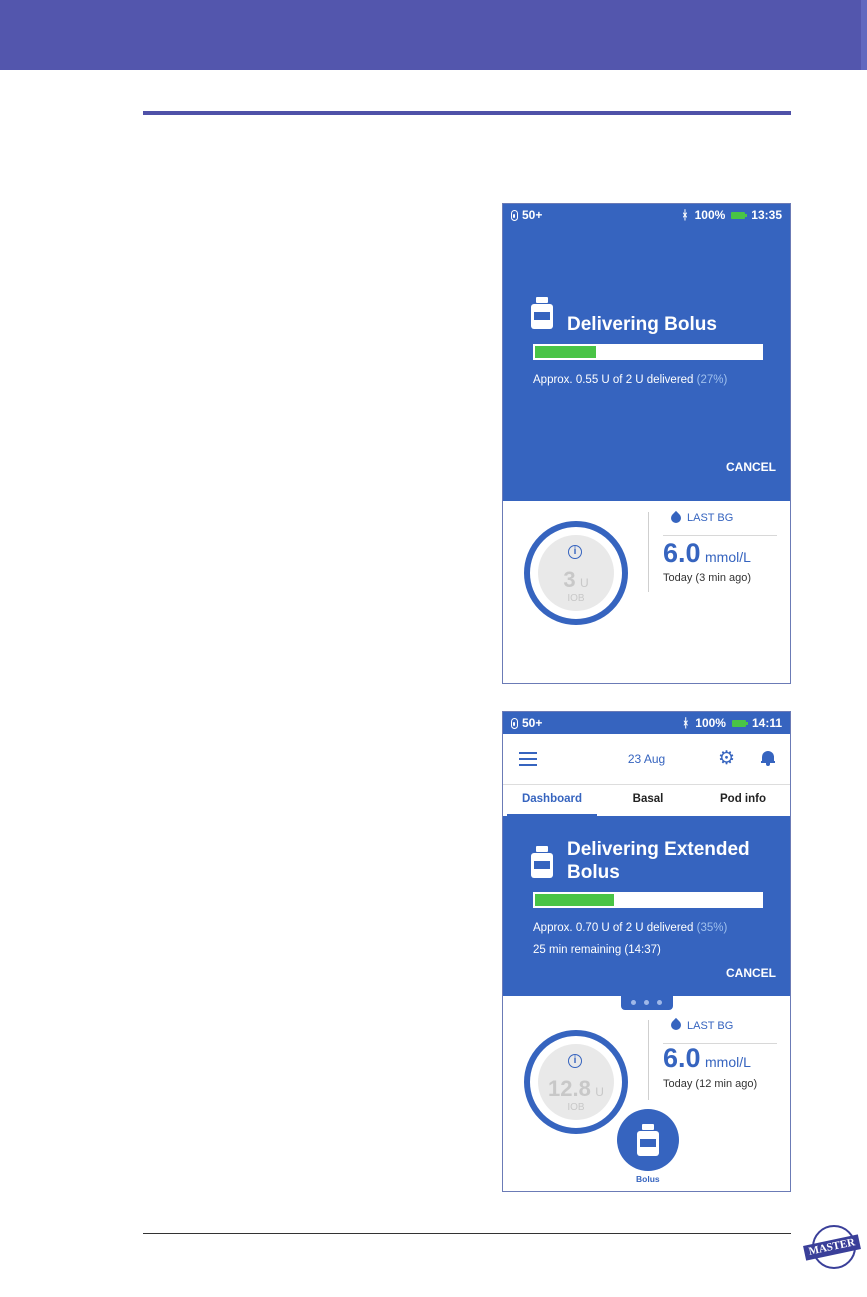  What do you see at coordinates (433, 35) in the screenshot?
I see `page-header-band` at bounding box center [433, 35].